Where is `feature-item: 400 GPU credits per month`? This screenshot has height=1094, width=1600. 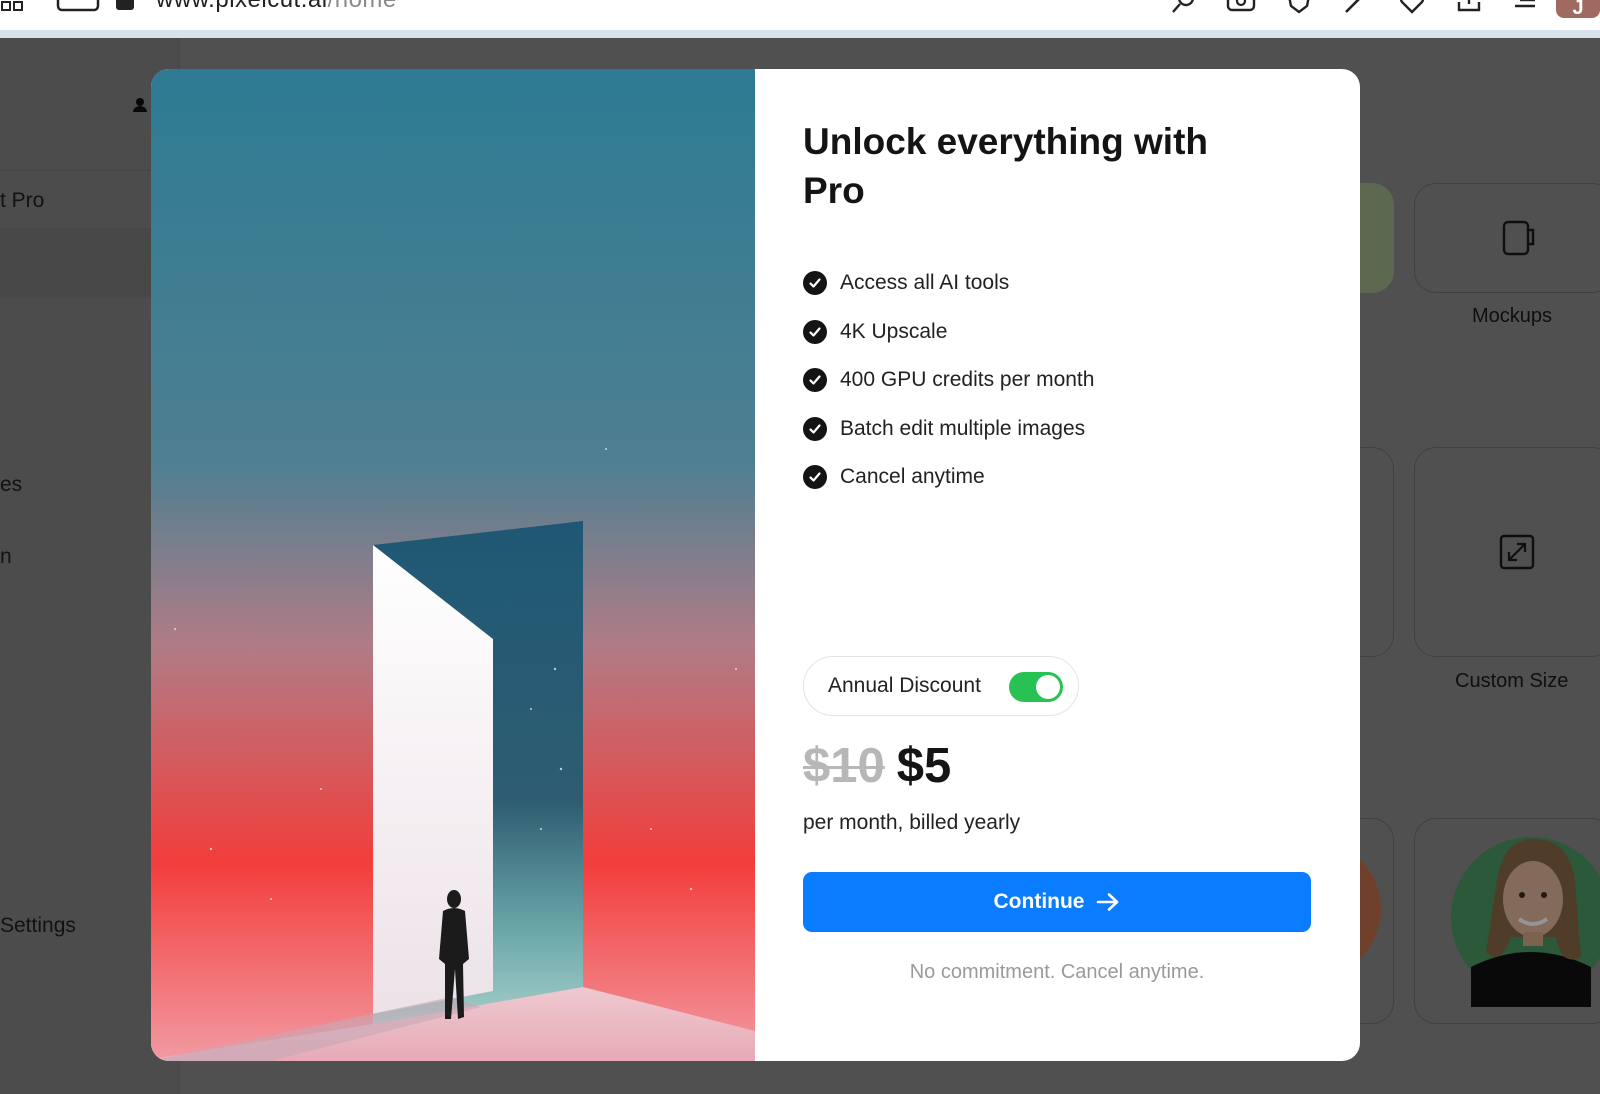 feature-item: 400 GPU credits per month is located at coordinates (948, 380).